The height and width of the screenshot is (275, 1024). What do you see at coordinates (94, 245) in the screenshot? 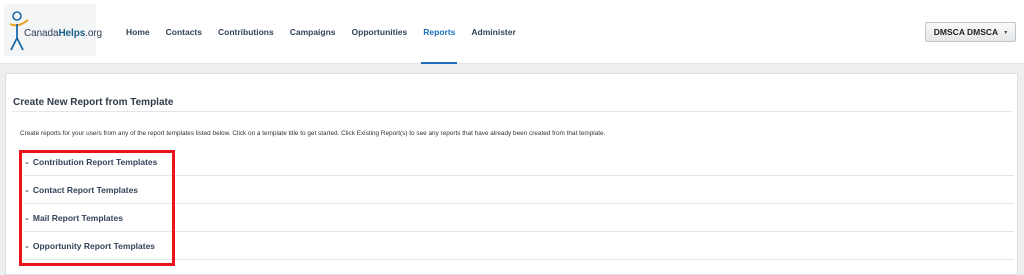
I see `template-group-label: Opportunity Report Templates` at bounding box center [94, 245].